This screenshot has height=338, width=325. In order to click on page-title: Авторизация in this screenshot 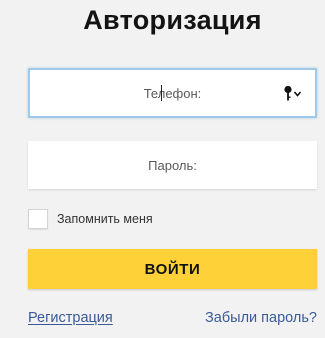, I will do `click(172, 20)`.